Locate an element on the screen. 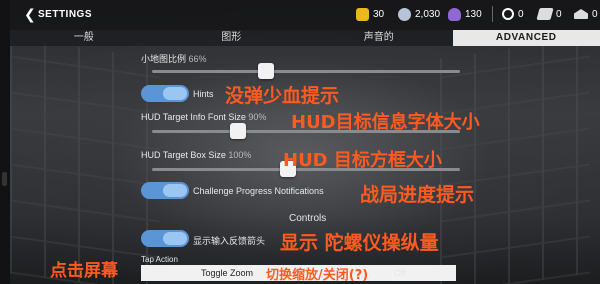  hud-font-size-handle is located at coordinates (238, 131).